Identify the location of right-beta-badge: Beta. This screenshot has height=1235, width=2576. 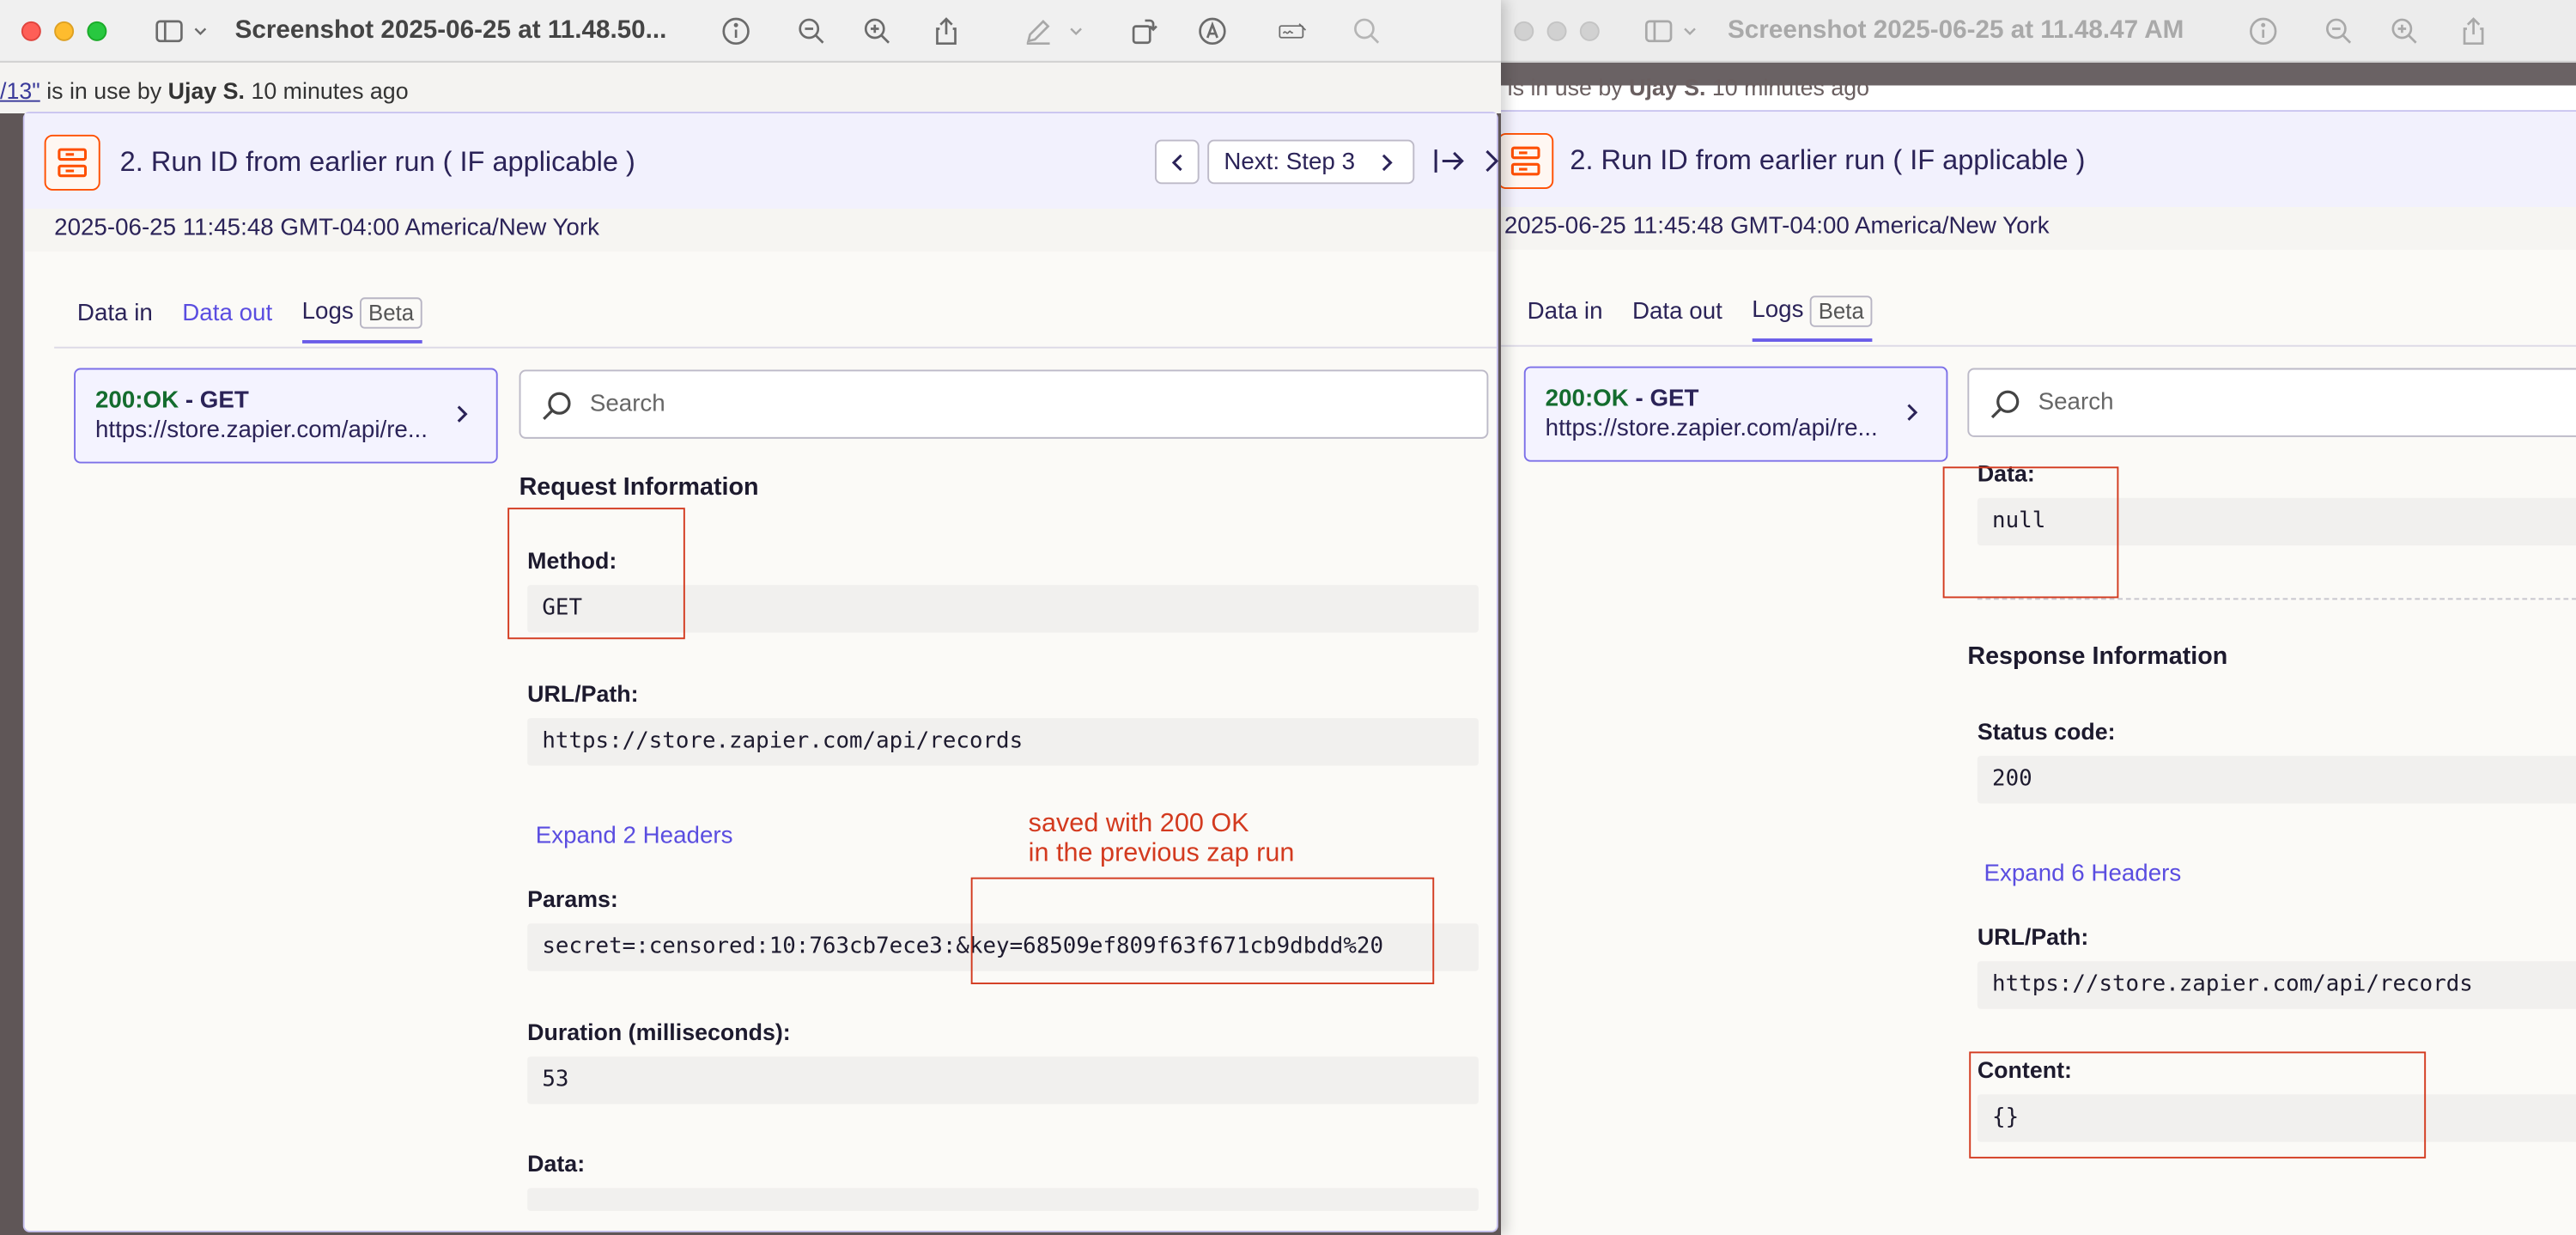
(1842, 310).